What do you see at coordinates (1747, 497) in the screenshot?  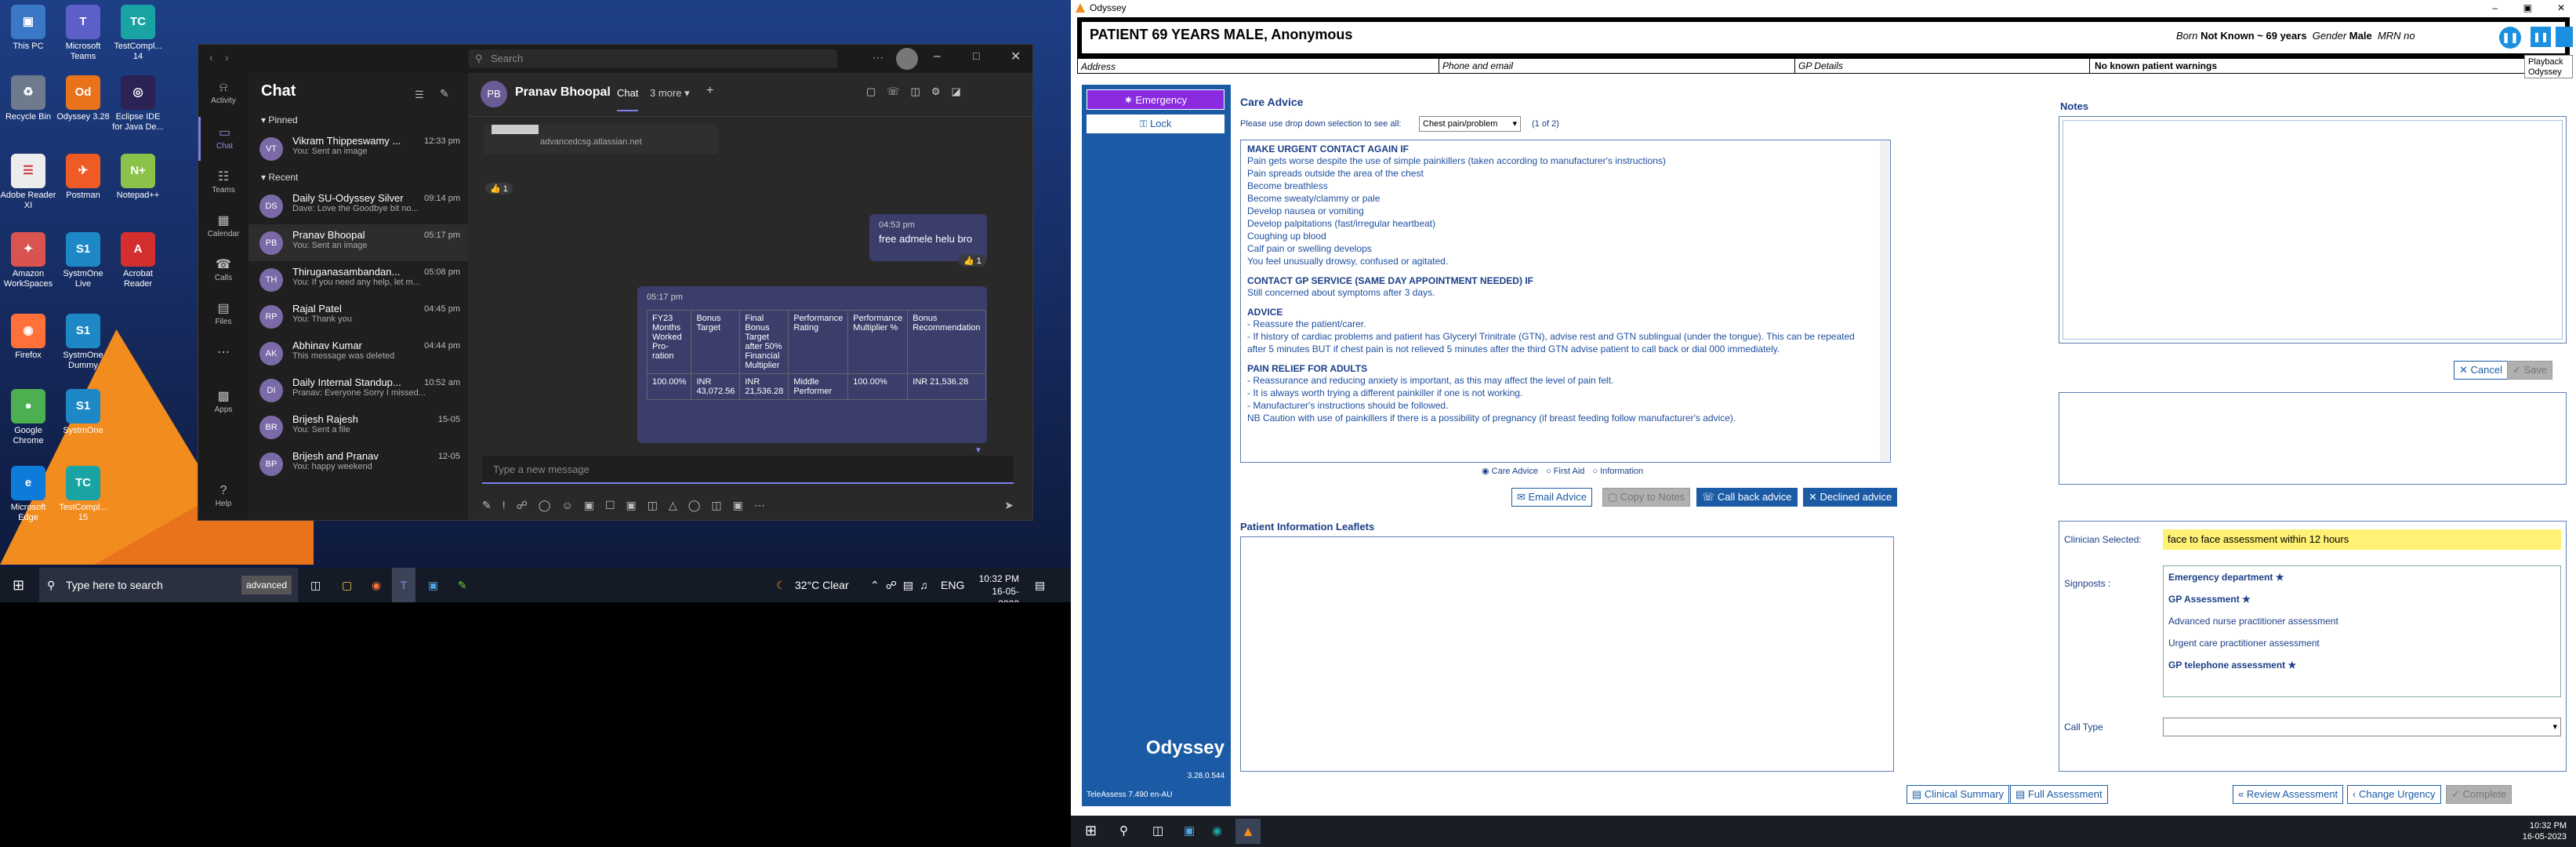 I see `call-back-advice-button: ☏ Call back advice` at bounding box center [1747, 497].